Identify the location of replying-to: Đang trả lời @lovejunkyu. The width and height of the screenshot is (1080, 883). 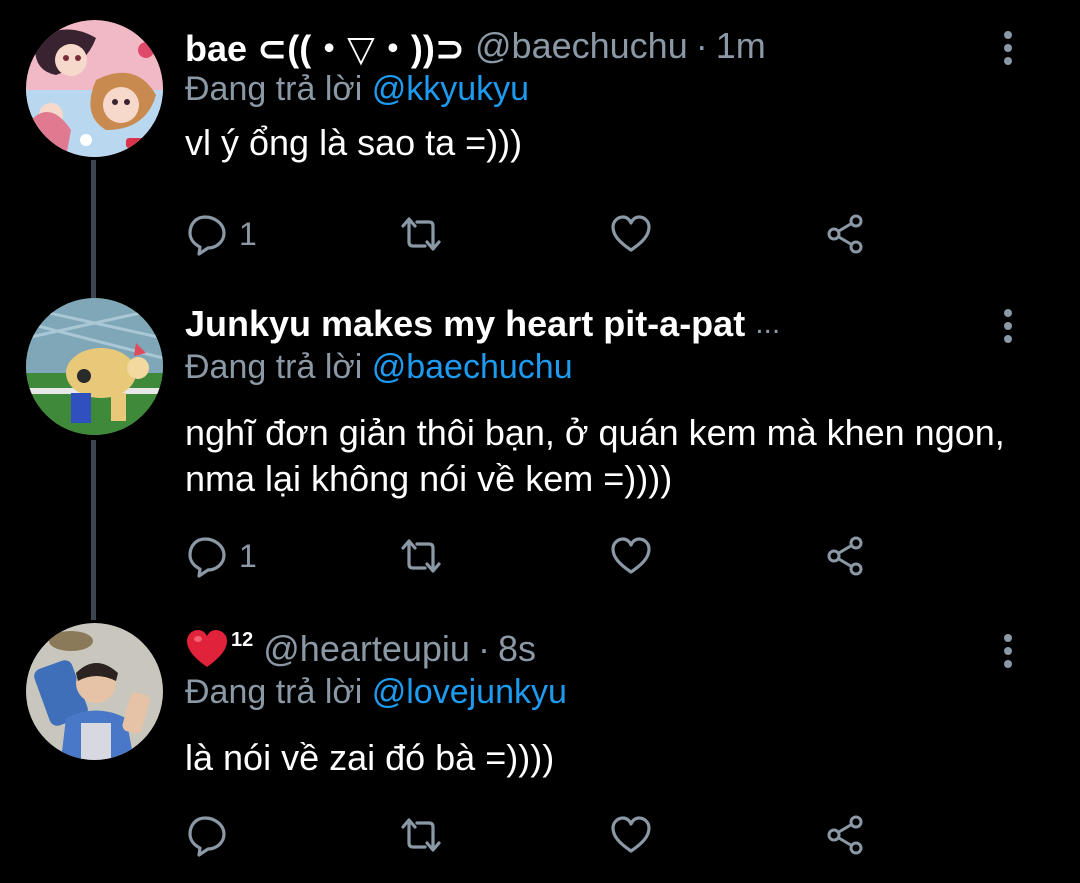
(376, 692).